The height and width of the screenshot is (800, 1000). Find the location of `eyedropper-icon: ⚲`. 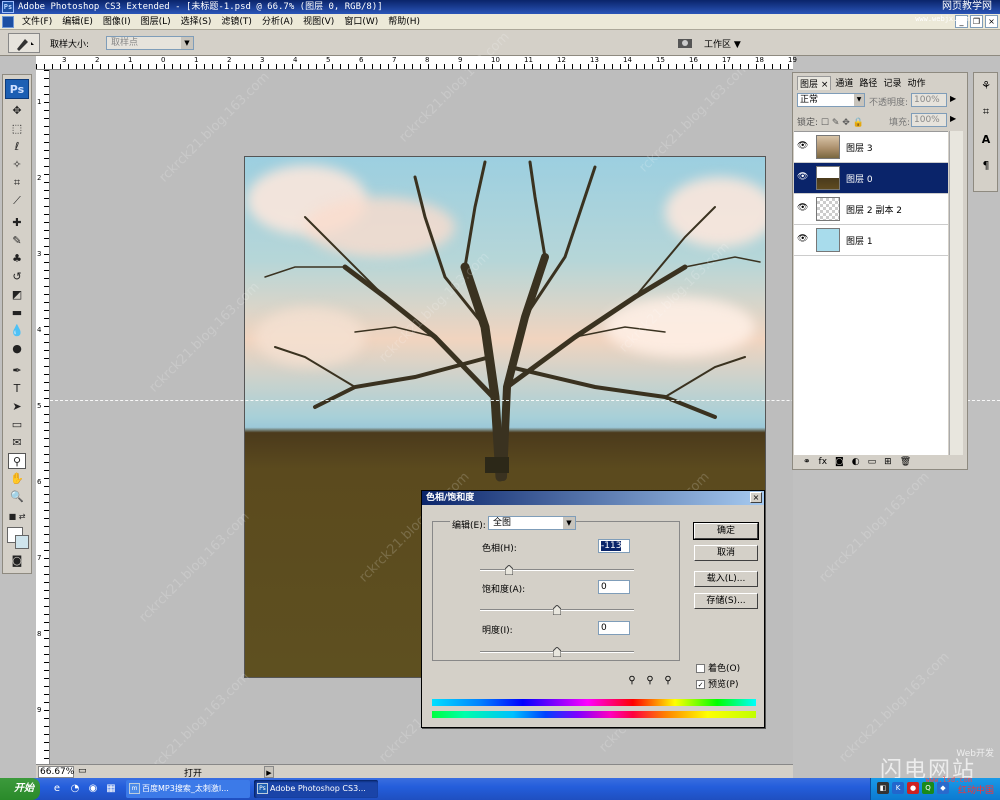

eyedropper-icon: ⚲ is located at coordinates (632, 681).